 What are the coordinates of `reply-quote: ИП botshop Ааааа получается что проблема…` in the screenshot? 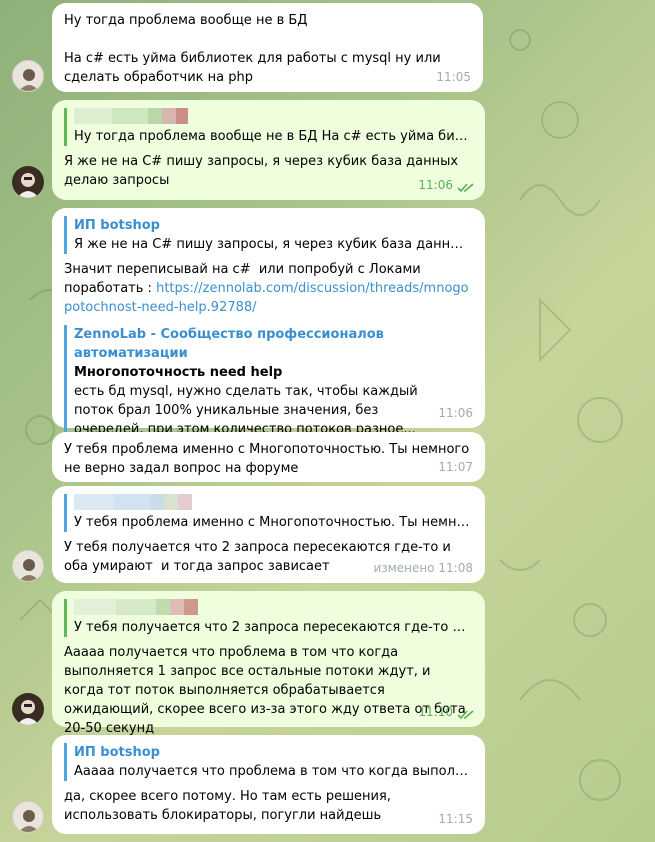 It's located at (268, 762).